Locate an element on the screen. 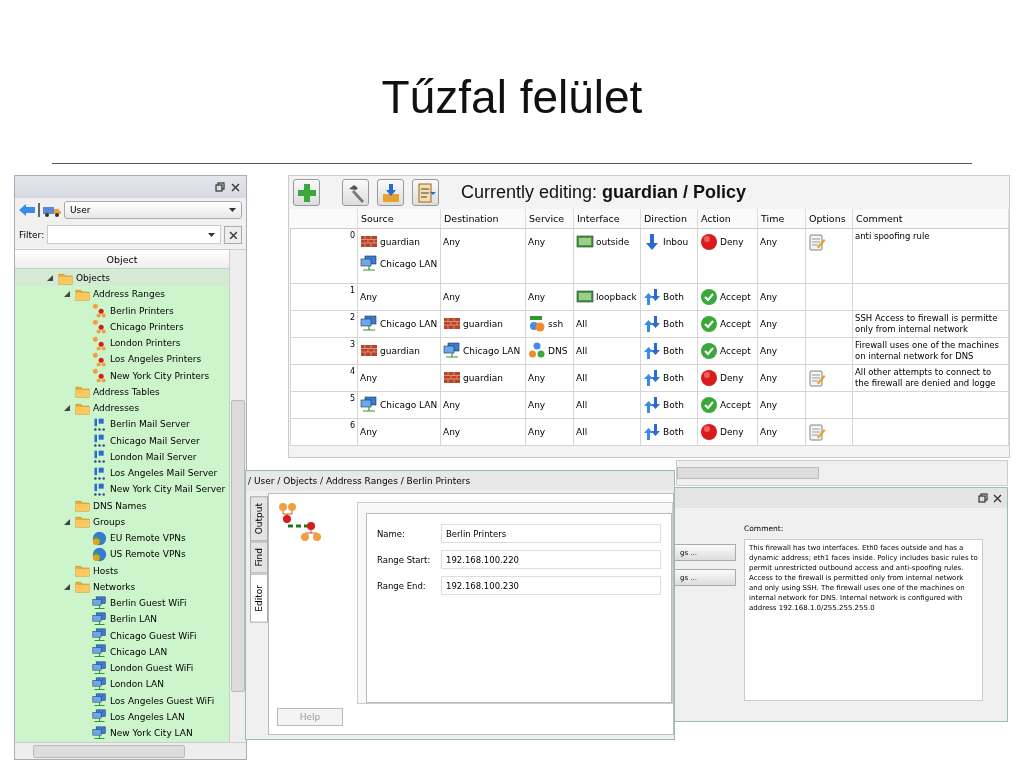  column-header: Destination is located at coordinates (483, 219).